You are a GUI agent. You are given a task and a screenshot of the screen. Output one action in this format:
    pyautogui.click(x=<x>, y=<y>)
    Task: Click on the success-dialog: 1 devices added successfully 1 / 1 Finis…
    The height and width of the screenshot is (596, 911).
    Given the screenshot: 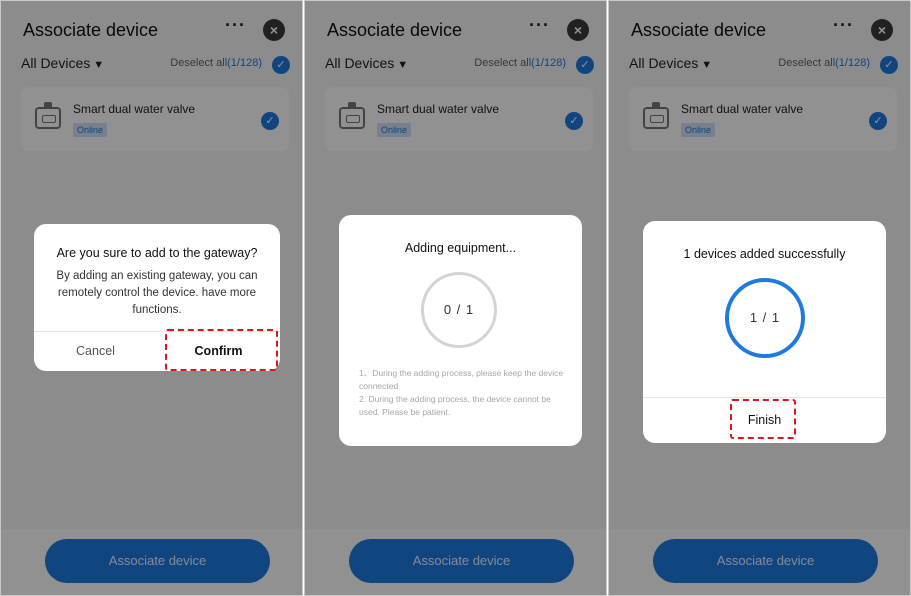 What is the action you would take?
    pyautogui.click(x=764, y=332)
    